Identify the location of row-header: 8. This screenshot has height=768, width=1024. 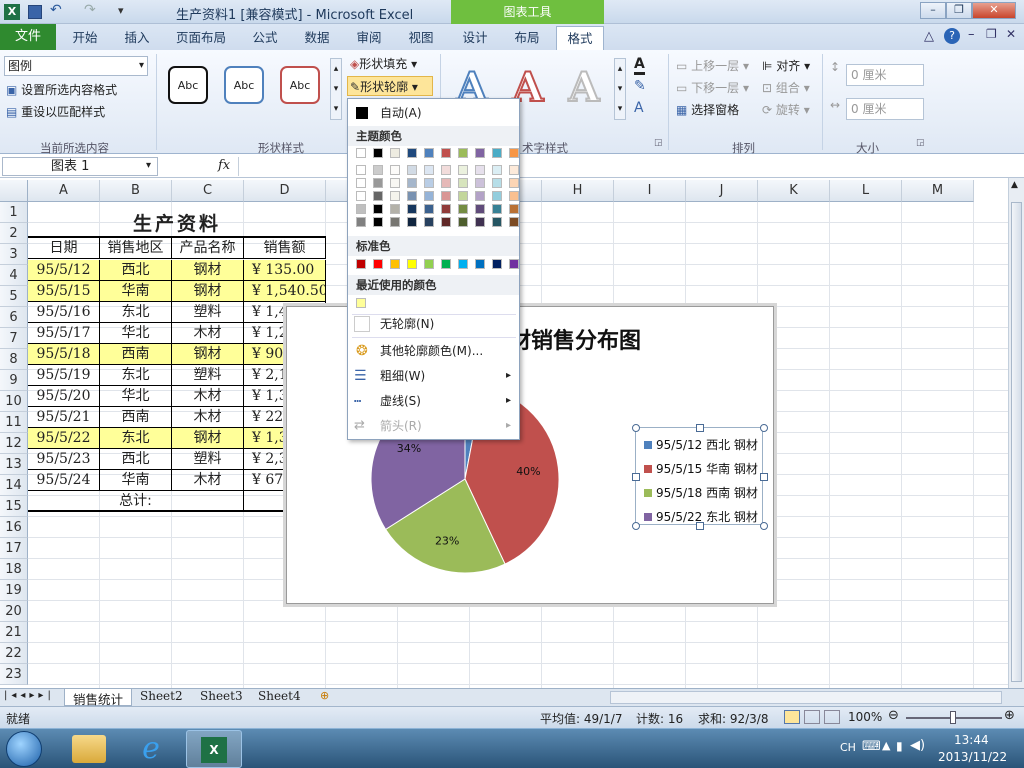
(14, 359).